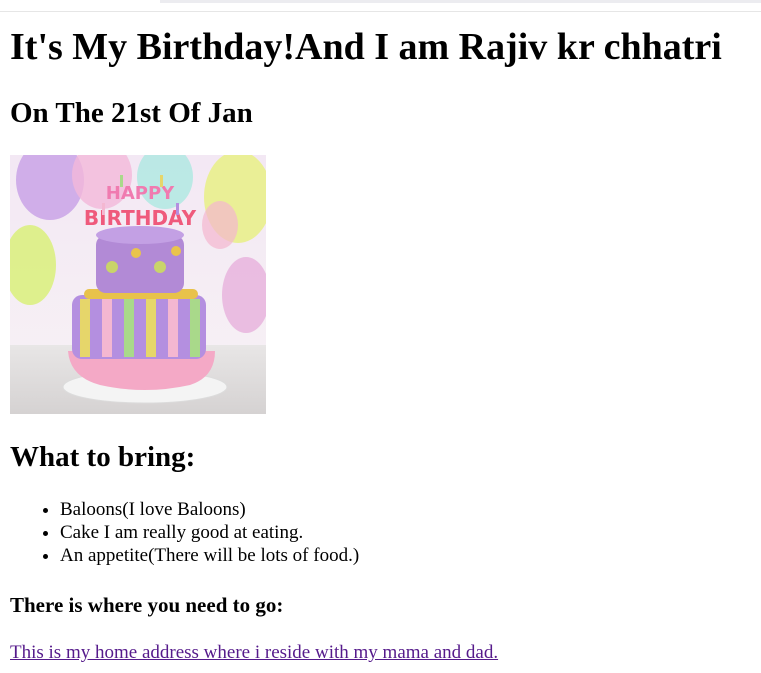 Image resolution: width=761 pixels, height=673 pixels. Describe the element at coordinates (140, 218) in the screenshot. I see `cake-topper-birthday: BIRTHDAY` at that location.